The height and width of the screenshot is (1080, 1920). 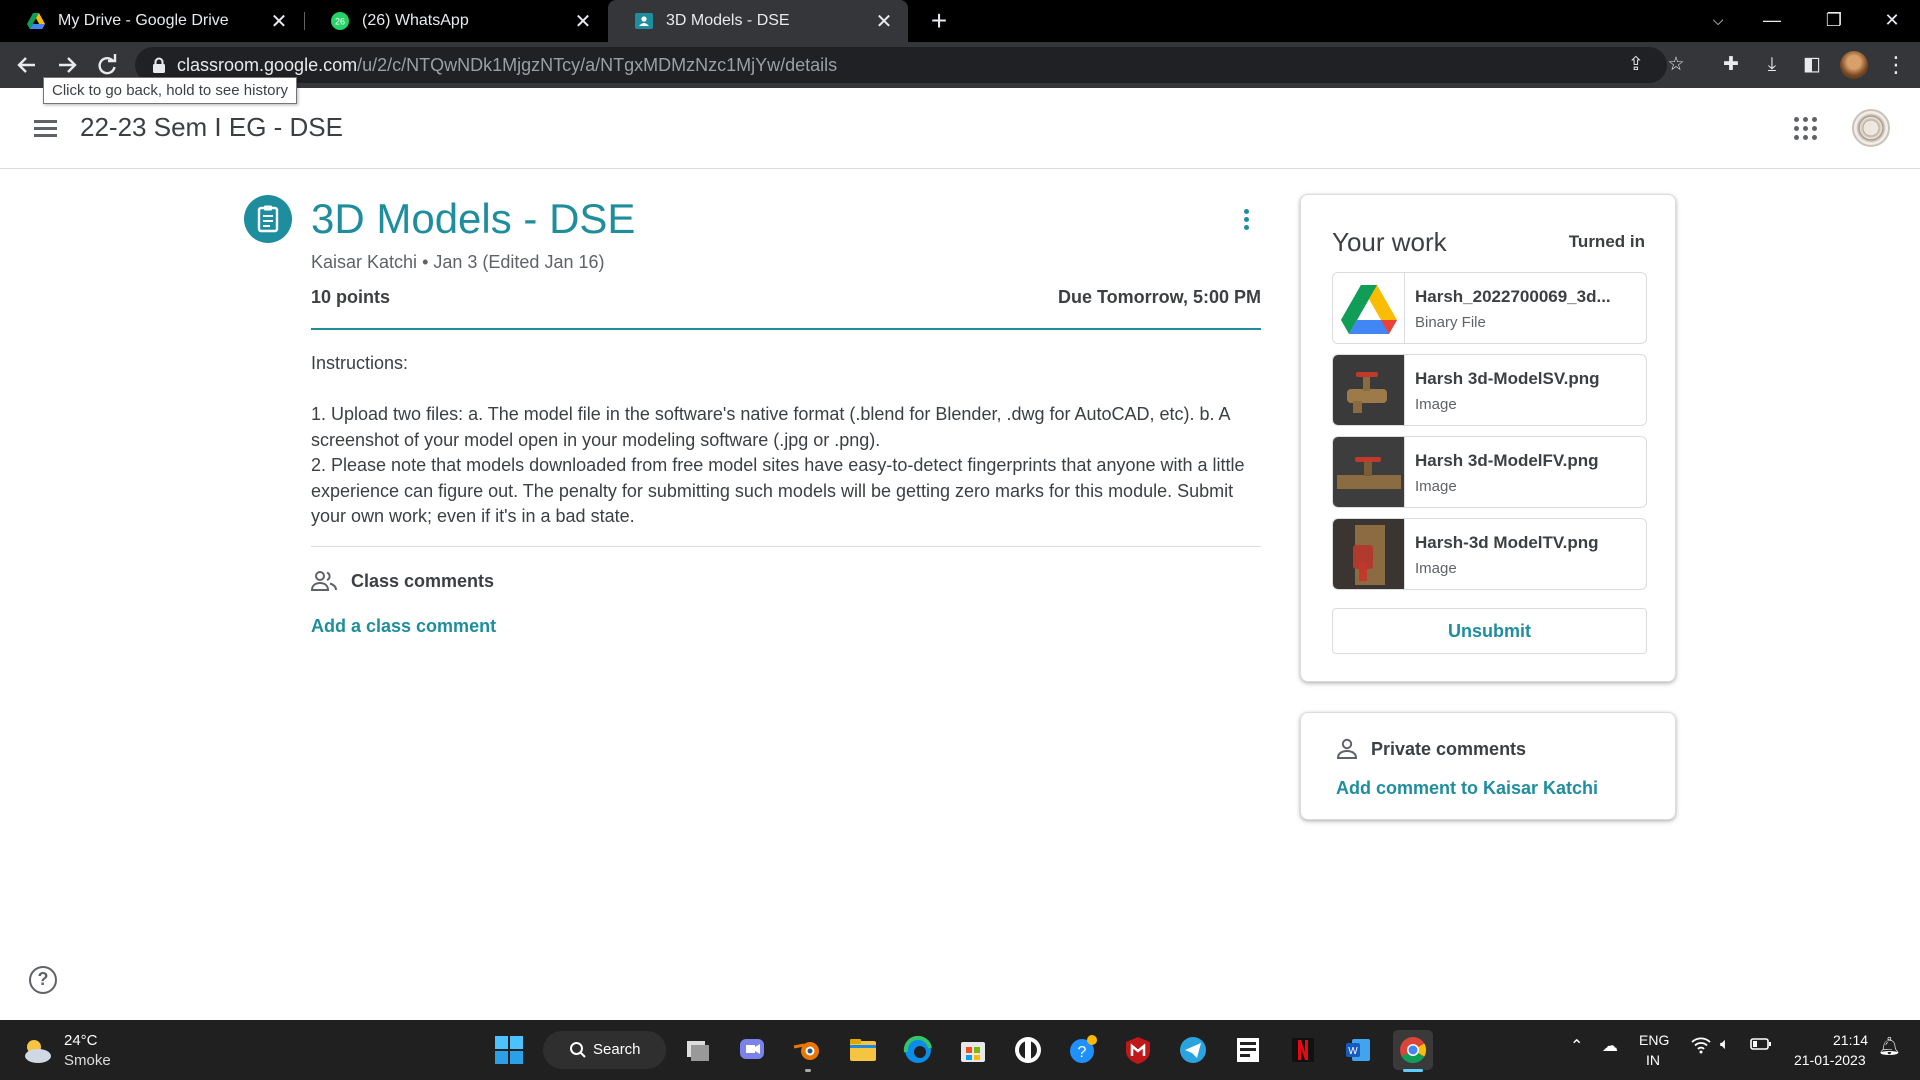 I want to click on back-button, so click(x=27, y=65).